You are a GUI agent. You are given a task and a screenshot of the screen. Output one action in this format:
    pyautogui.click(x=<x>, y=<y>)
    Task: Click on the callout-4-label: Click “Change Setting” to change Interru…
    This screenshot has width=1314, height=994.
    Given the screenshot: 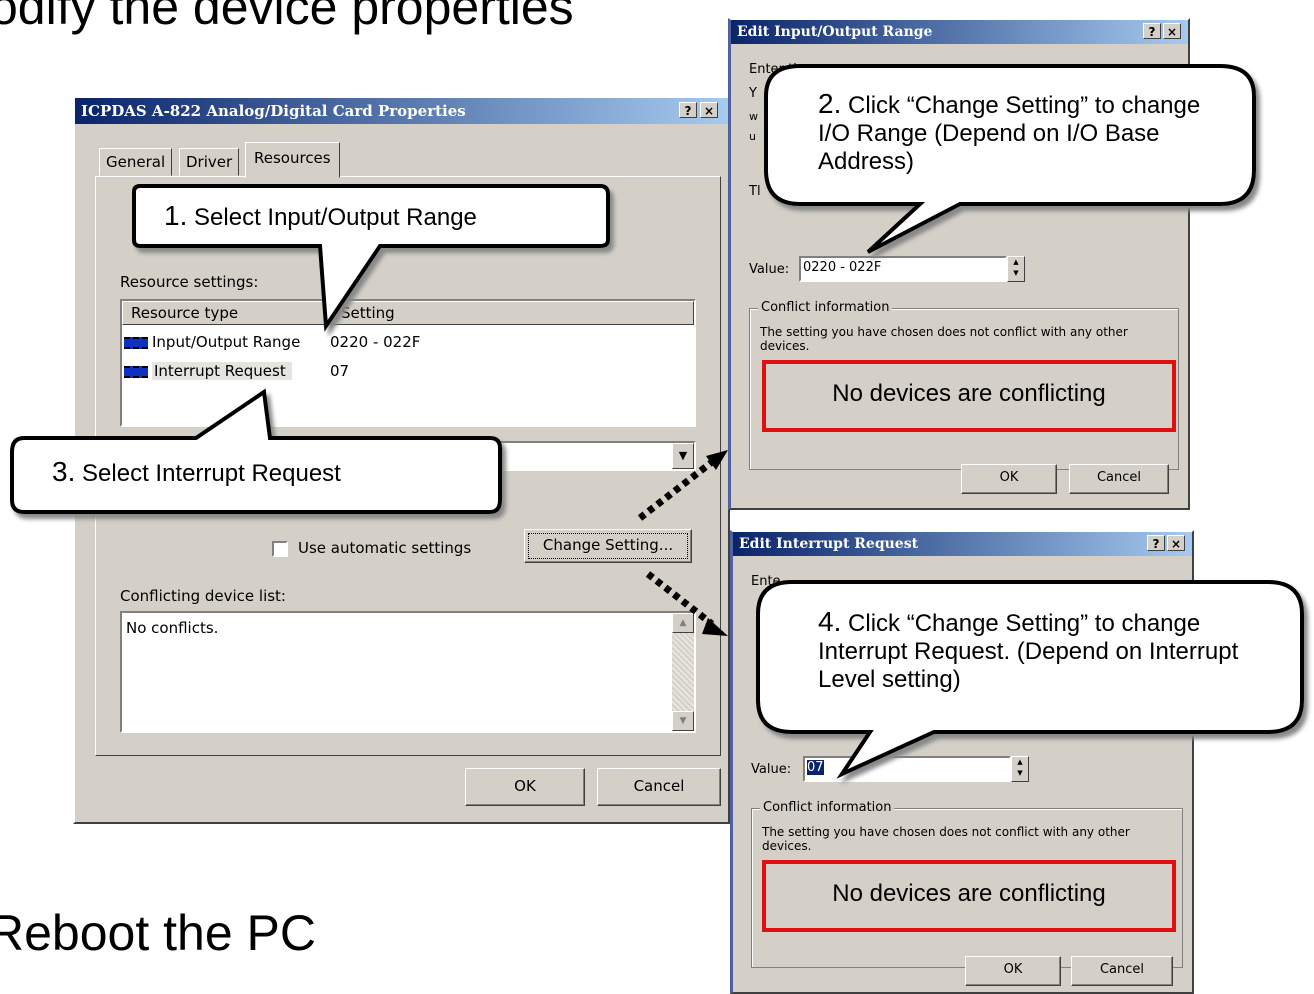 What is the action you would take?
    pyautogui.click(x=1028, y=651)
    